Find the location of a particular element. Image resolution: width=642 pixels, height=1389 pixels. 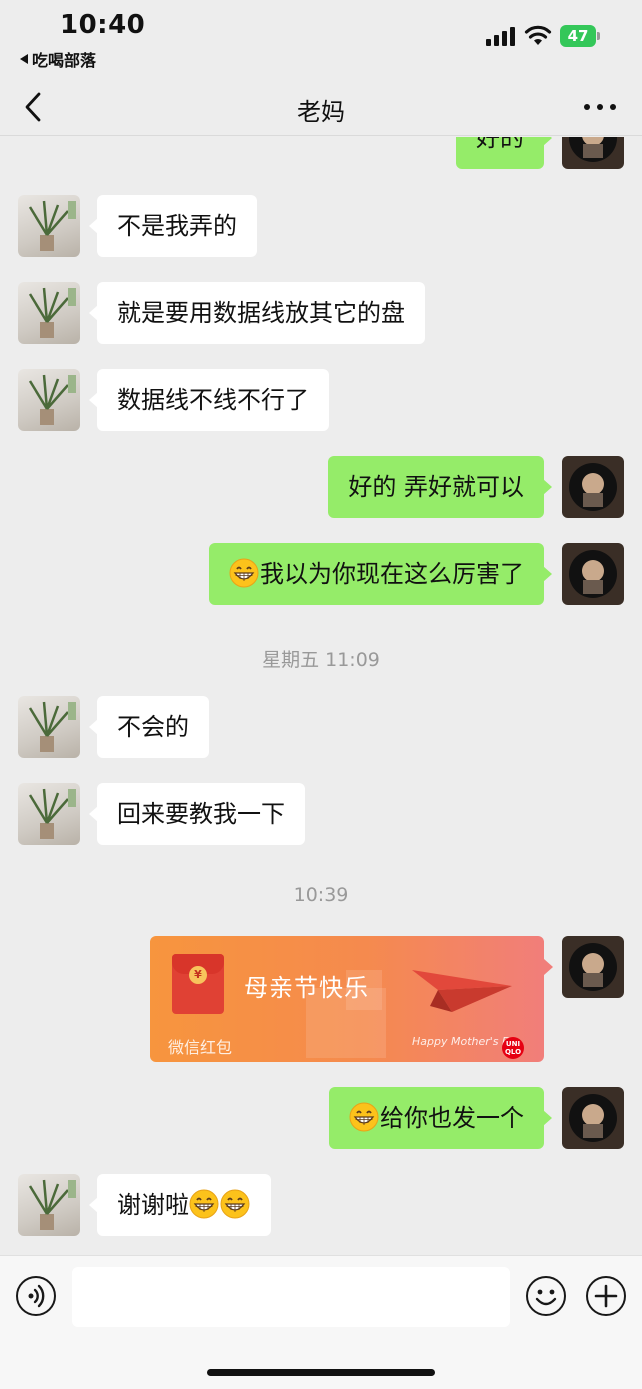

status-time: 10:40 is located at coordinates (103, 25).